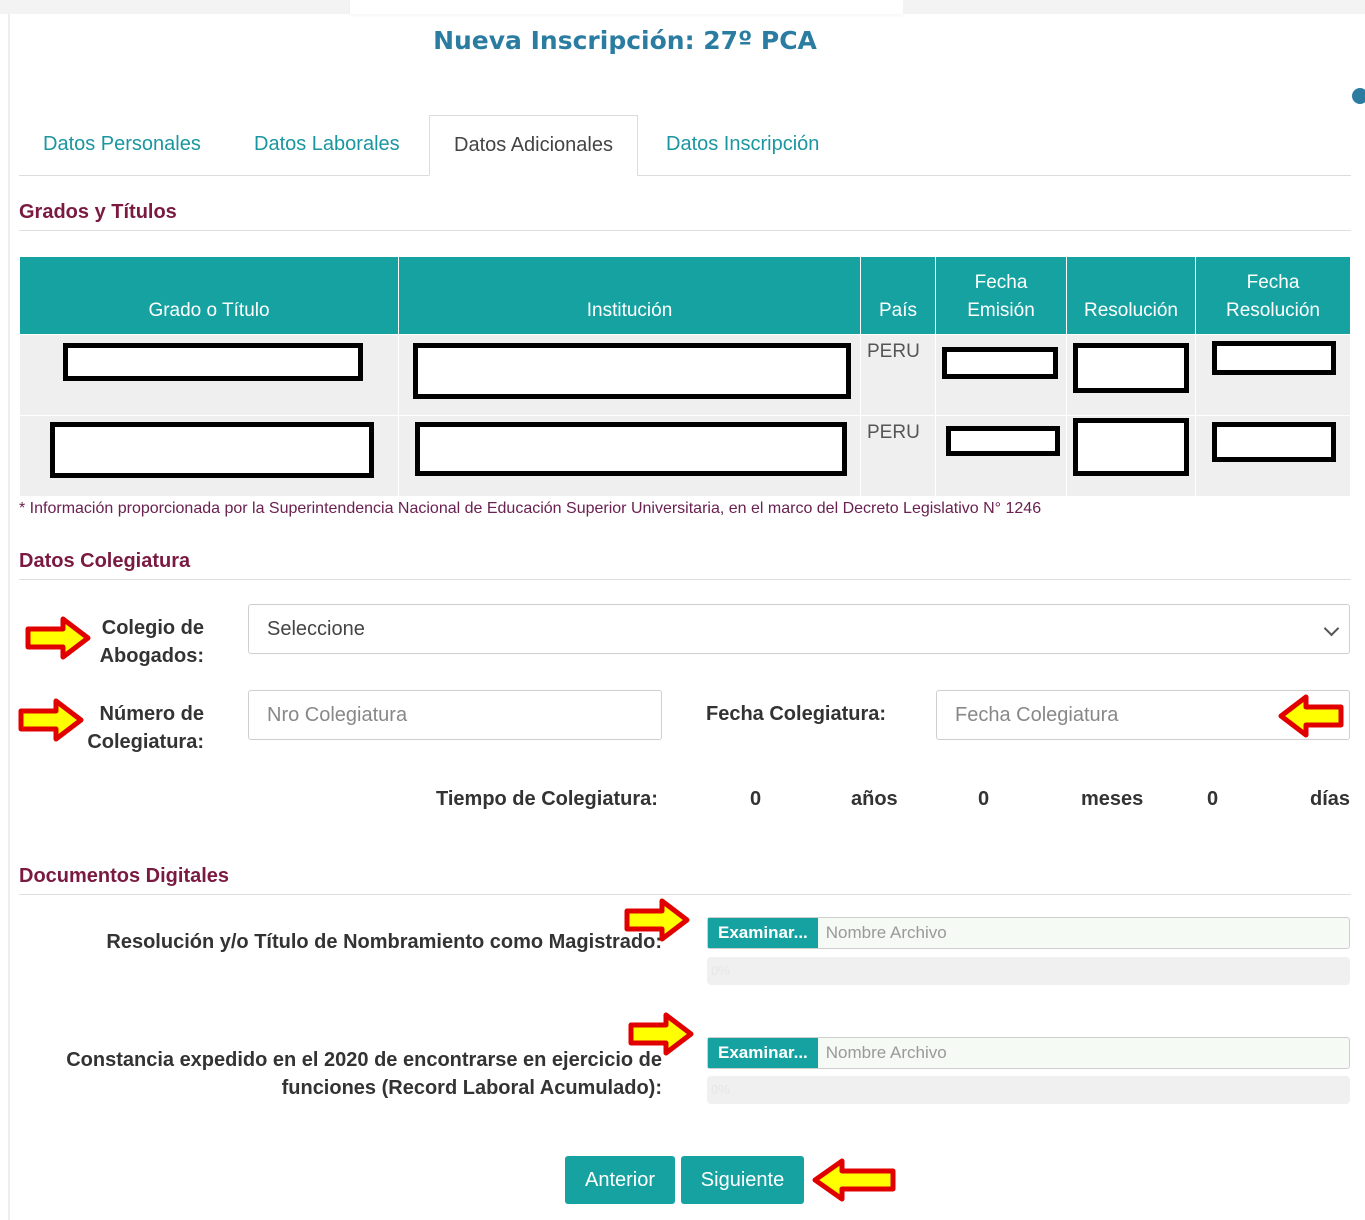 The height and width of the screenshot is (1220, 1365). I want to click on top-shade-left, so click(175, 7).